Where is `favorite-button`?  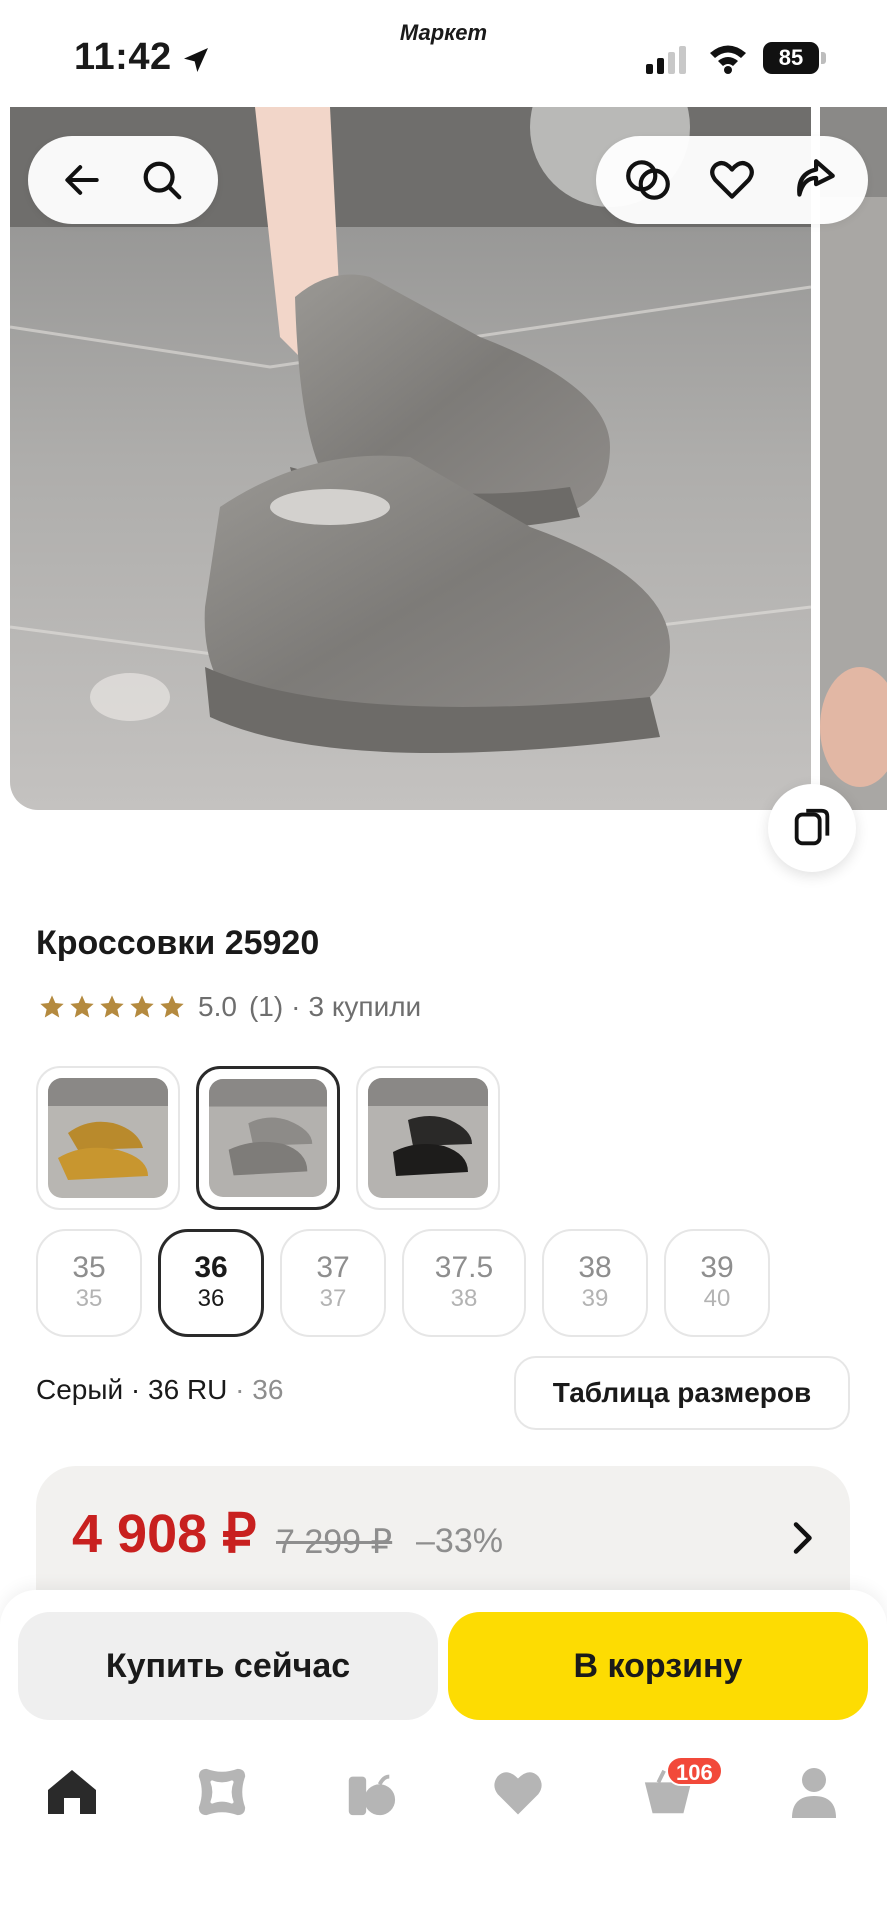
favorite-button is located at coordinates (732, 180).